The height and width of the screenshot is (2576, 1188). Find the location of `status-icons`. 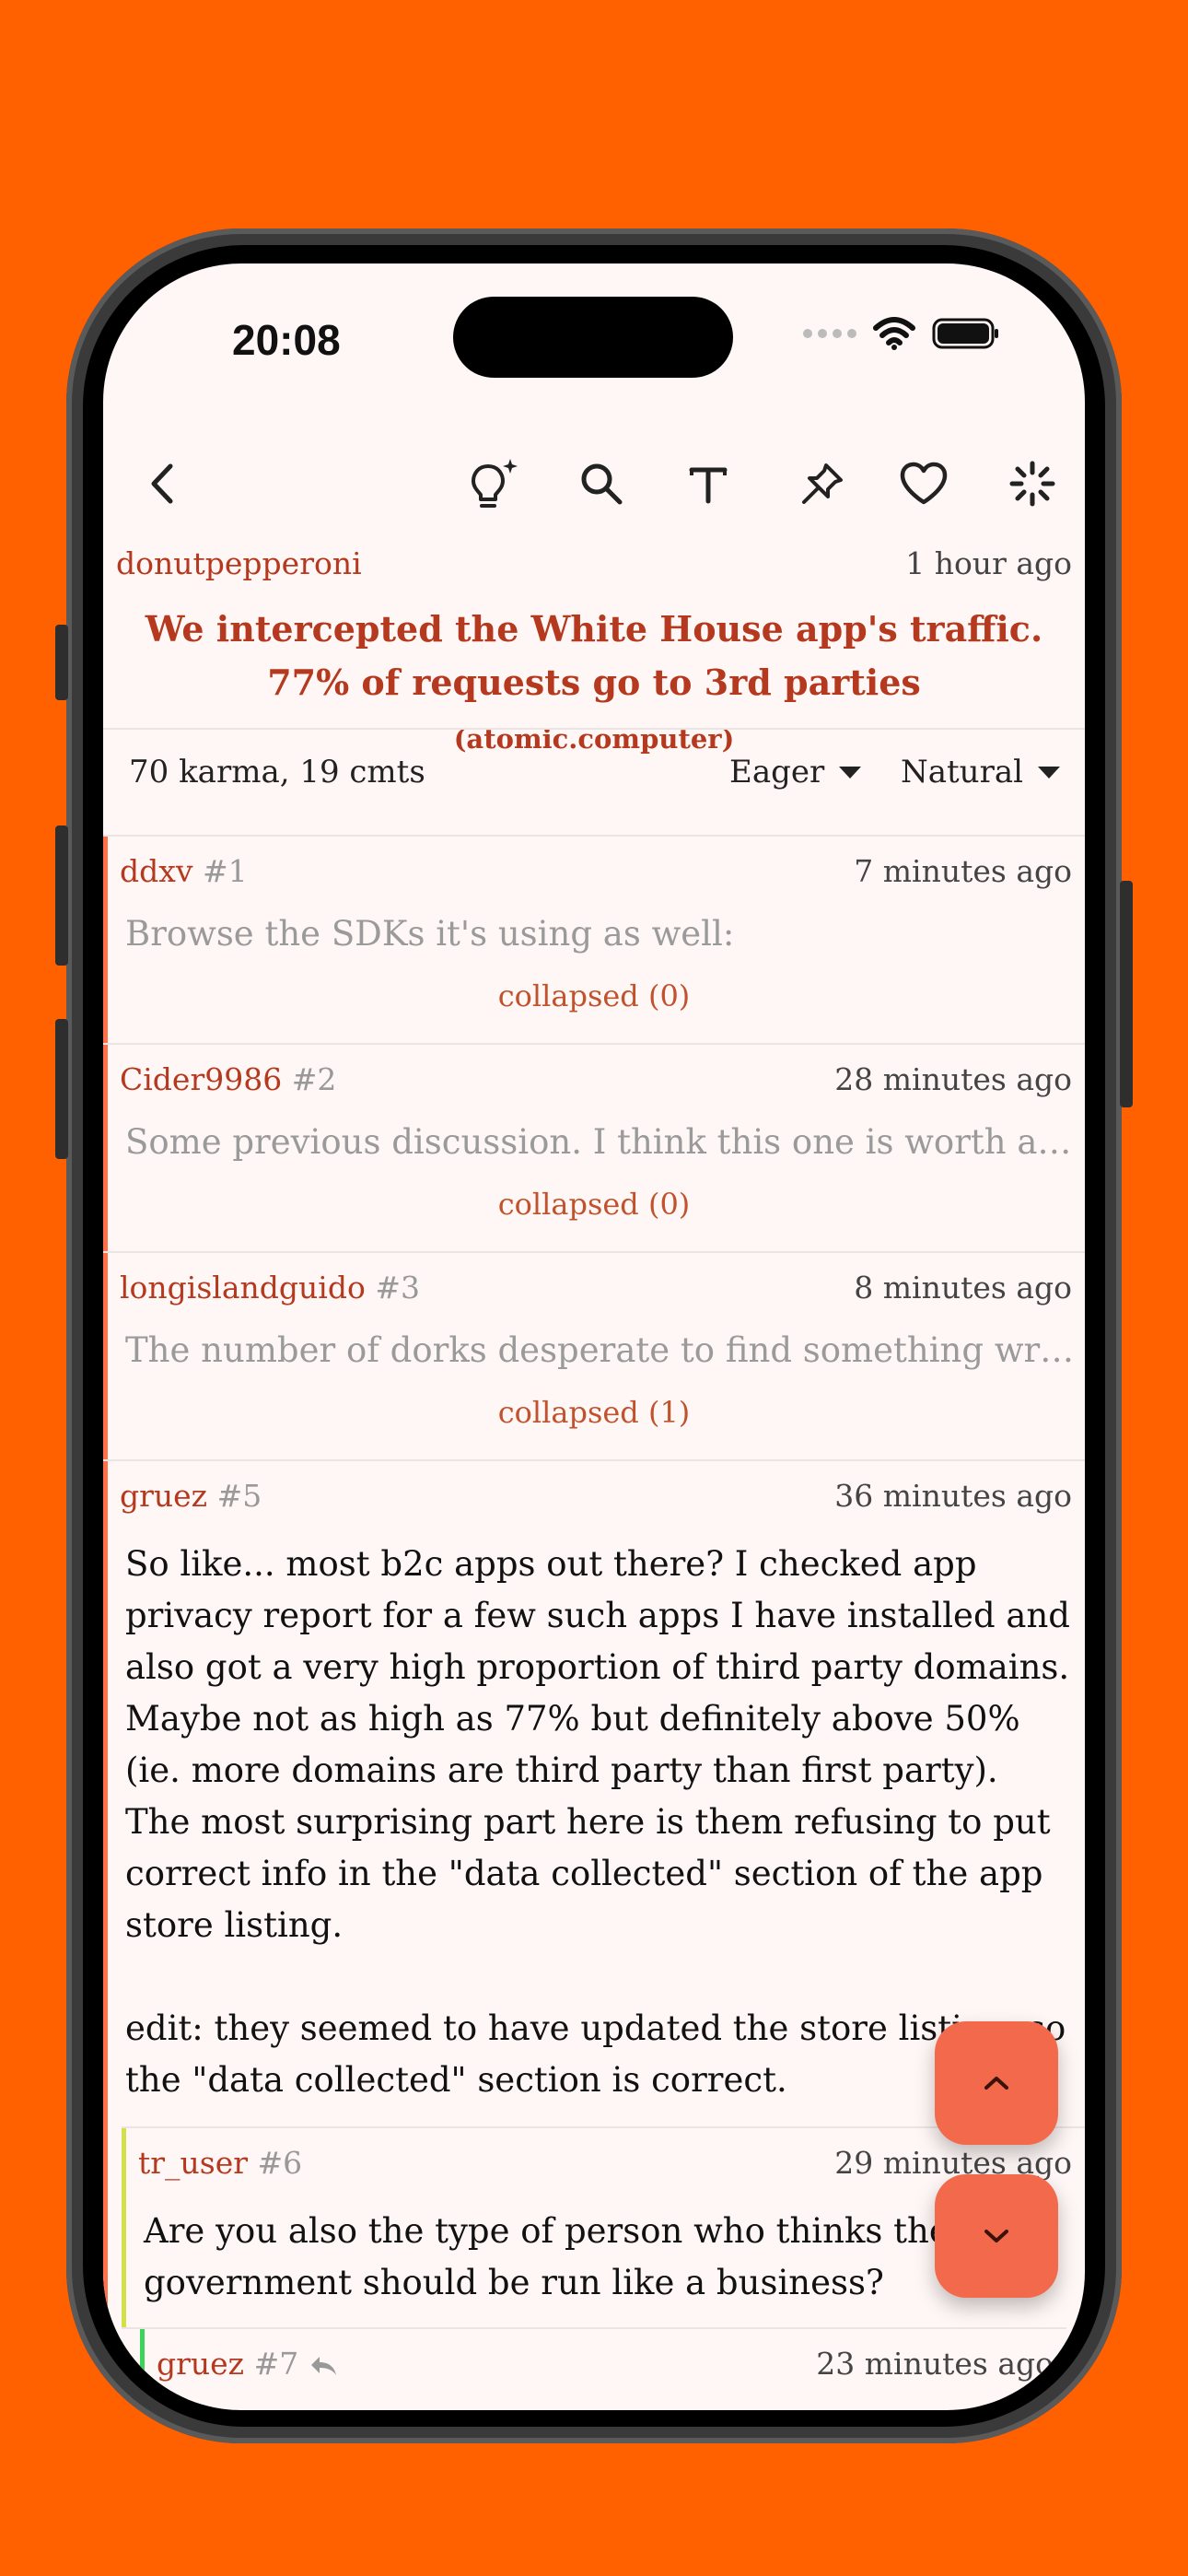

status-icons is located at coordinates (901, 333).